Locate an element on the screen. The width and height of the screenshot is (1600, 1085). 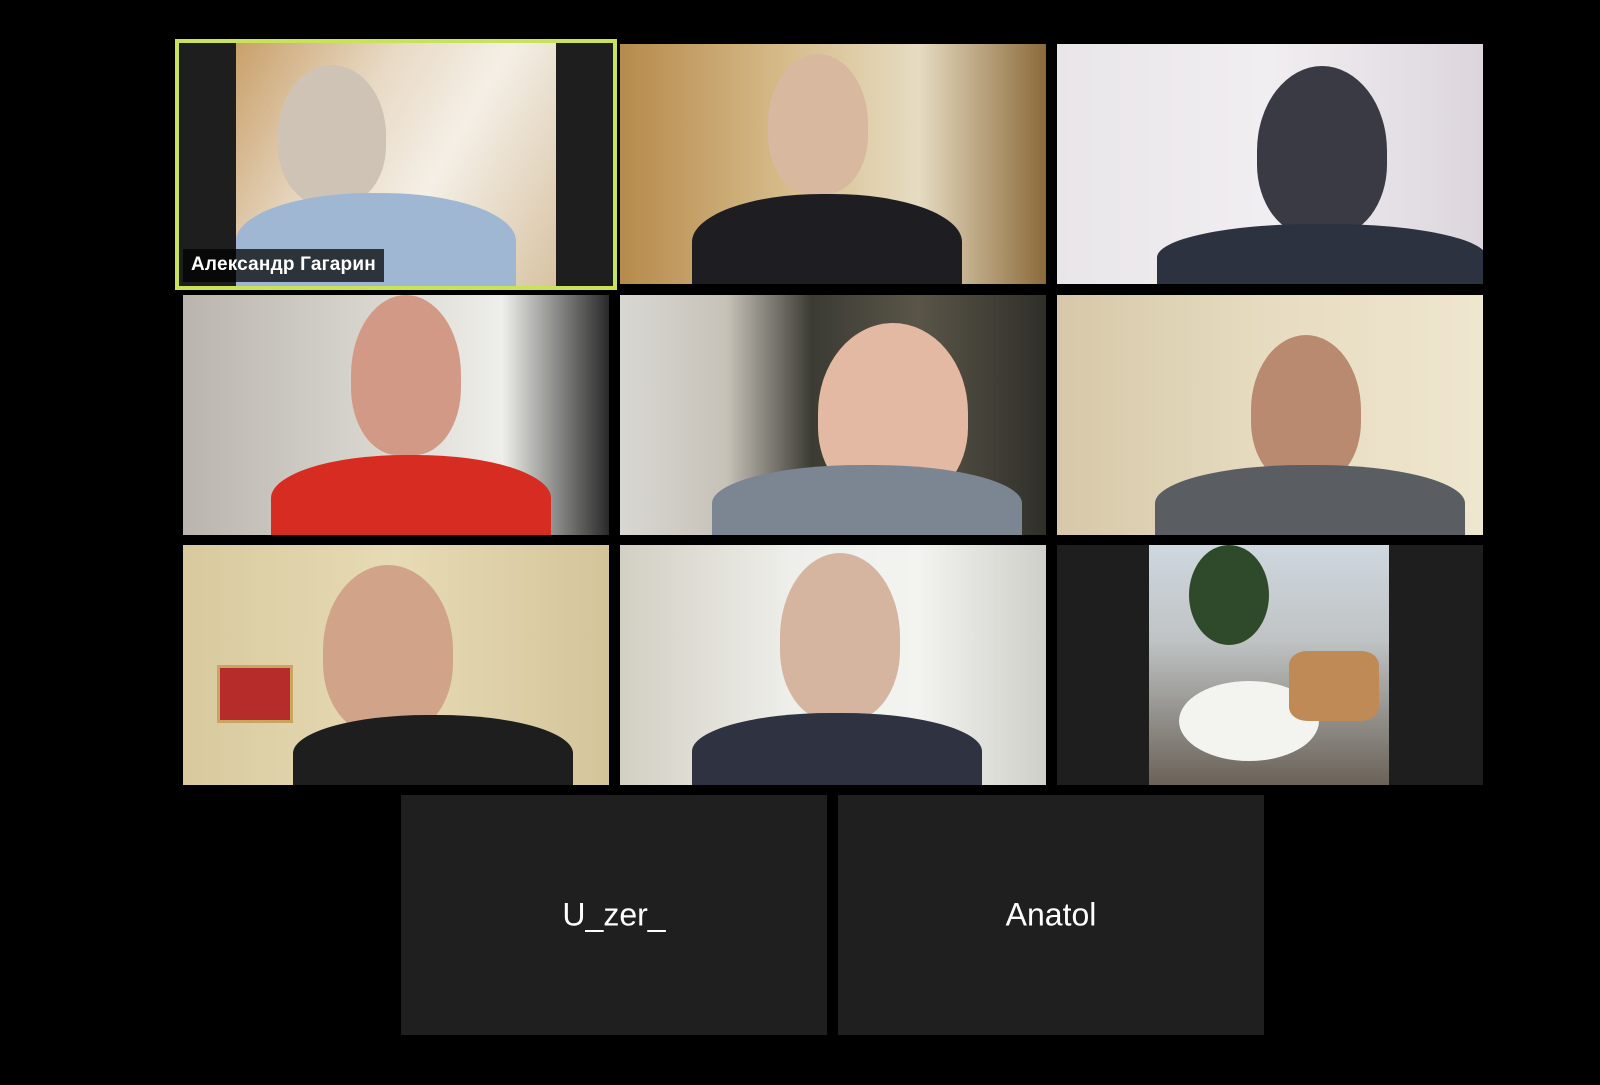
video-tile-active-speaker: Александр Гагарин is located at coordinates (396, 164).